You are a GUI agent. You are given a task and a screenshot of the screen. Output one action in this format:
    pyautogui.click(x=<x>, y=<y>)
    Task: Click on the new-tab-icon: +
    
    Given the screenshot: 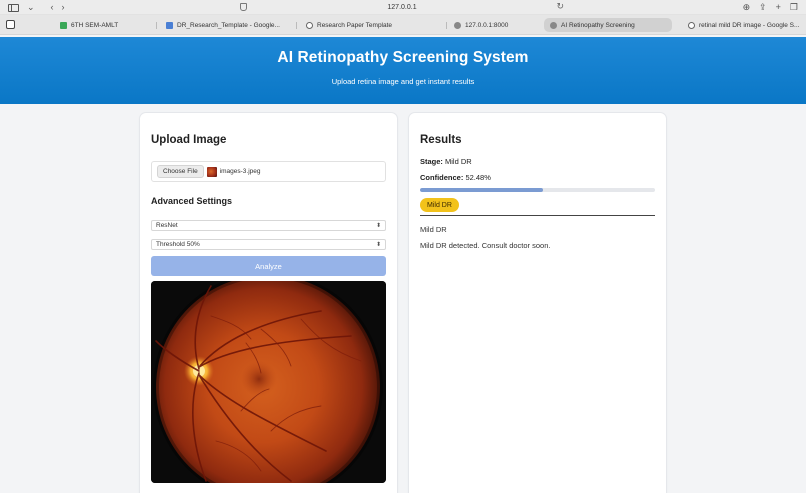 What is the action you would take?
    pyautogui.click(x=778, y=7)
    